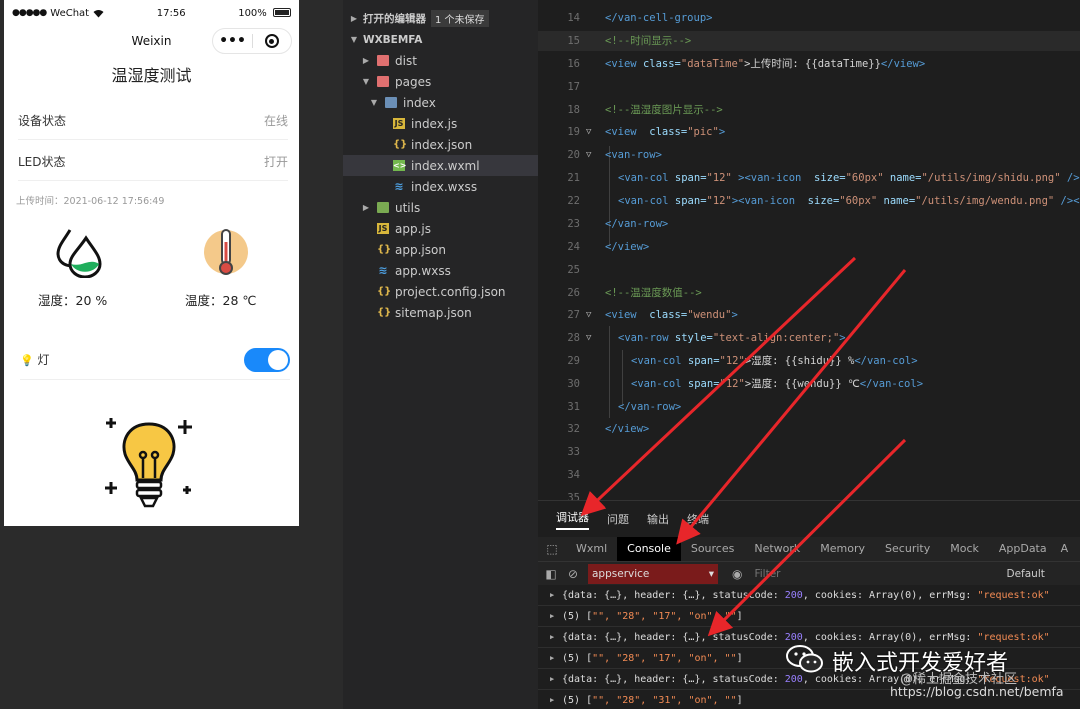 The image size is (1080, 709). Describe the element at coordinates (272, 41) in the screenshot. I see `close-miniprogram-button` at that location.